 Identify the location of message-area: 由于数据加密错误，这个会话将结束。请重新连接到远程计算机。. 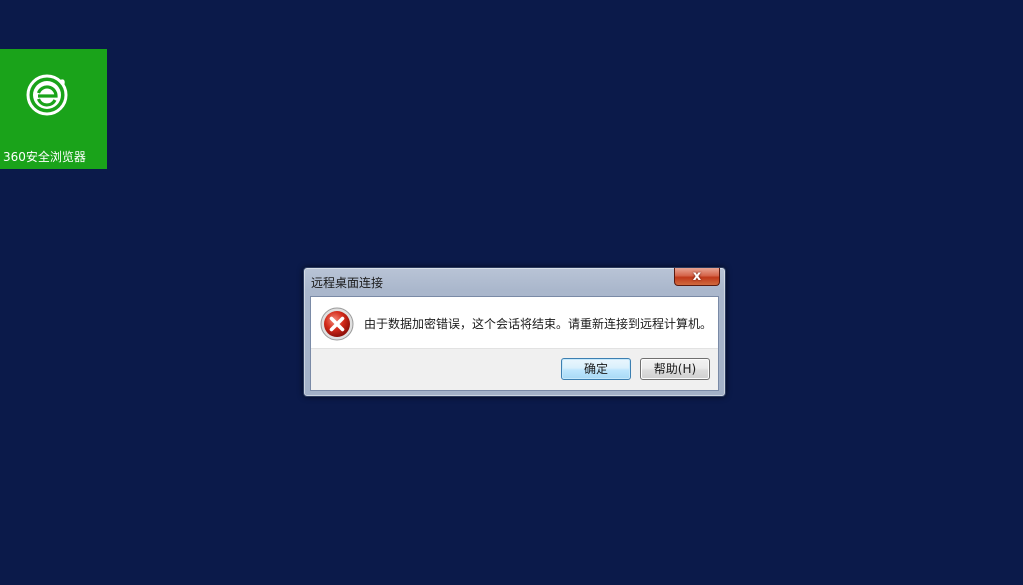
(514, 323).